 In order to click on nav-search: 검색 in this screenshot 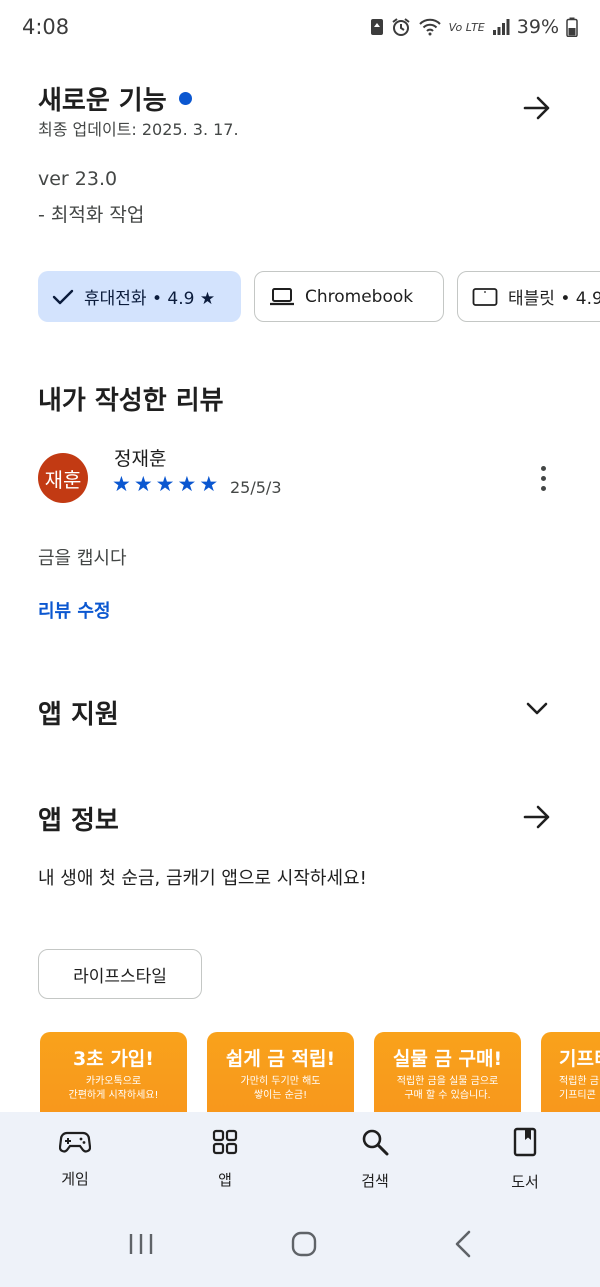, I will do `click(375, 1158)`.